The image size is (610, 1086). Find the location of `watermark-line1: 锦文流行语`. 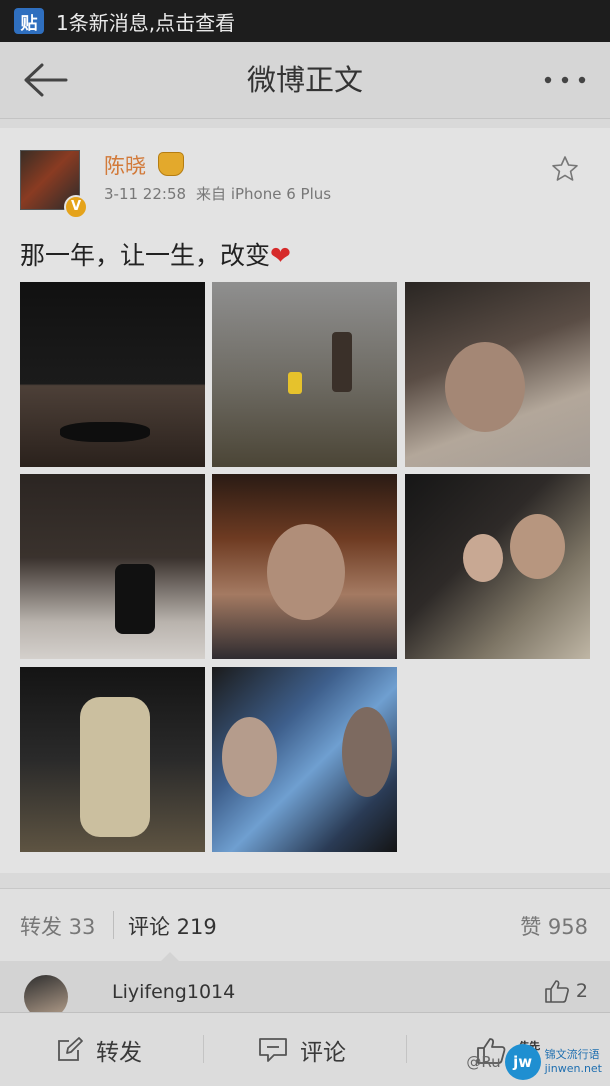

watermark-line1: 锦文流行语 is located at coordinates (572, 1054).